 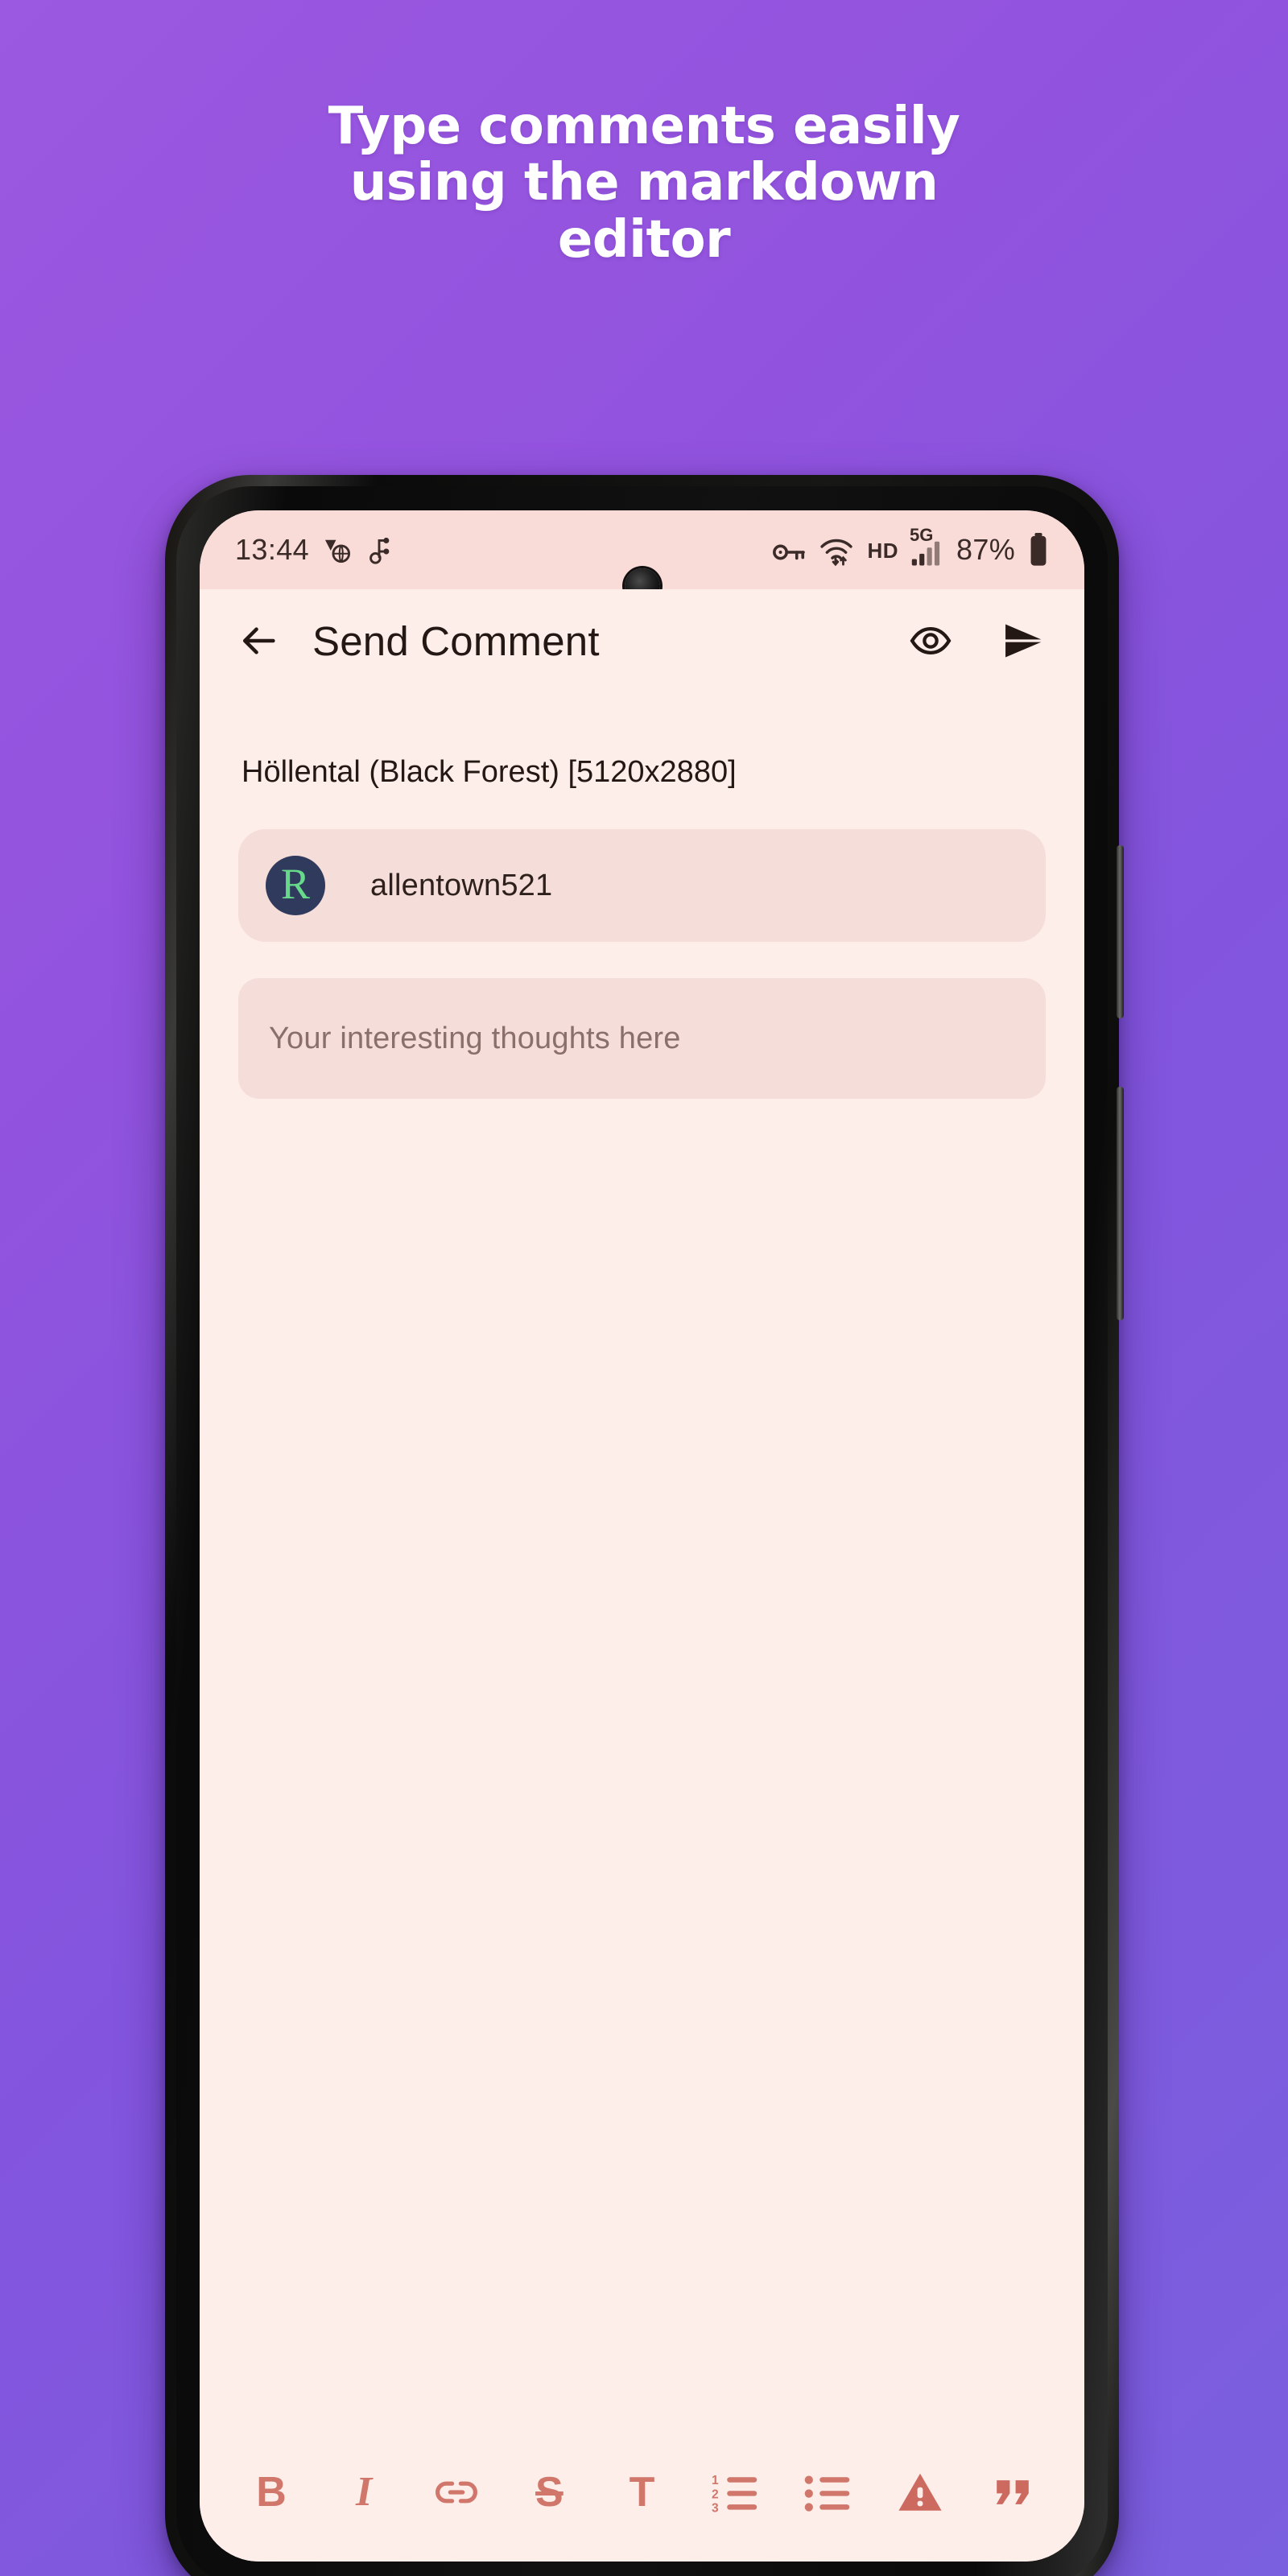 I want to click on signal-5g-icon: 5G, so click(x=926, y=546).